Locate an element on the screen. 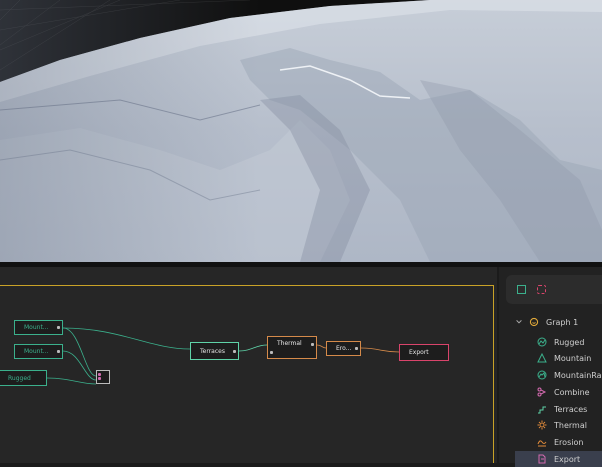 The image size is (602, 467). tree-item-erosion: Erosion is located at coordinates (558, 442).